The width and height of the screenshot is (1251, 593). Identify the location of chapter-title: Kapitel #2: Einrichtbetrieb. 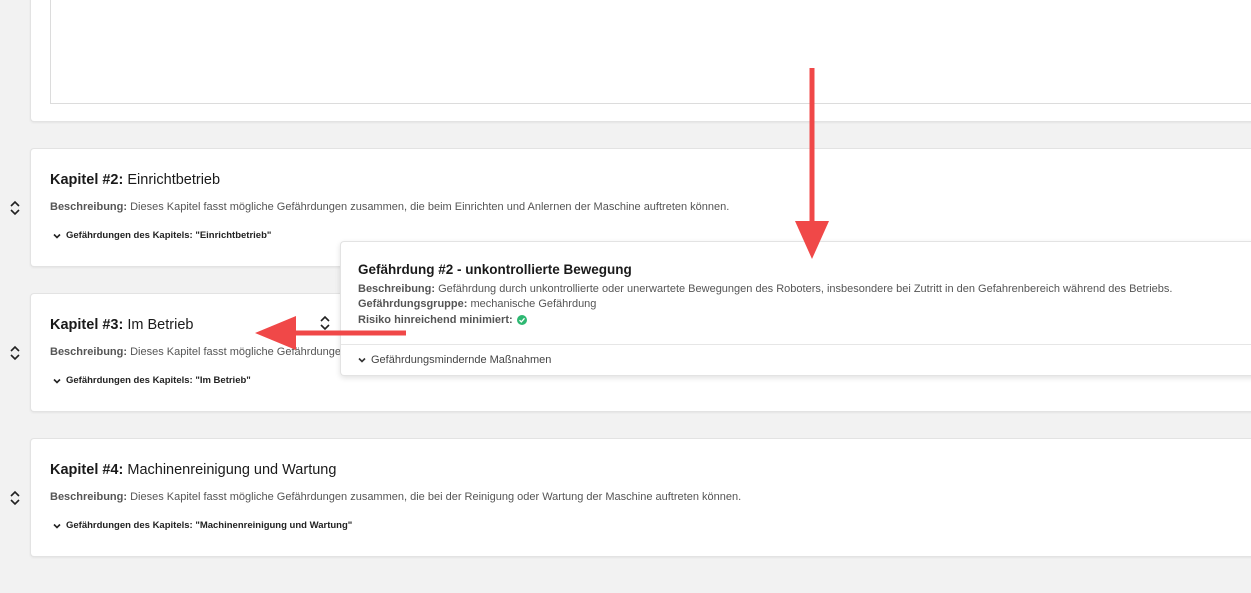
(135, 180).